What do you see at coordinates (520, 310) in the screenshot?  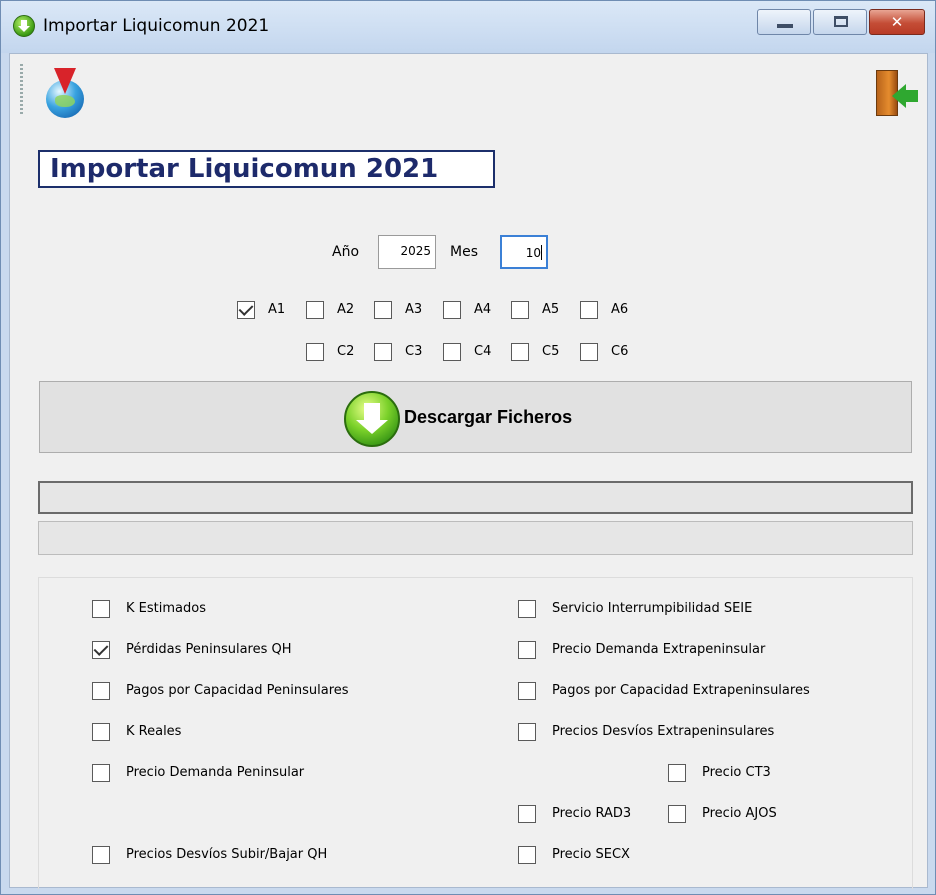 I see `file-a5-checkbox` at bounding box center [520, 310].